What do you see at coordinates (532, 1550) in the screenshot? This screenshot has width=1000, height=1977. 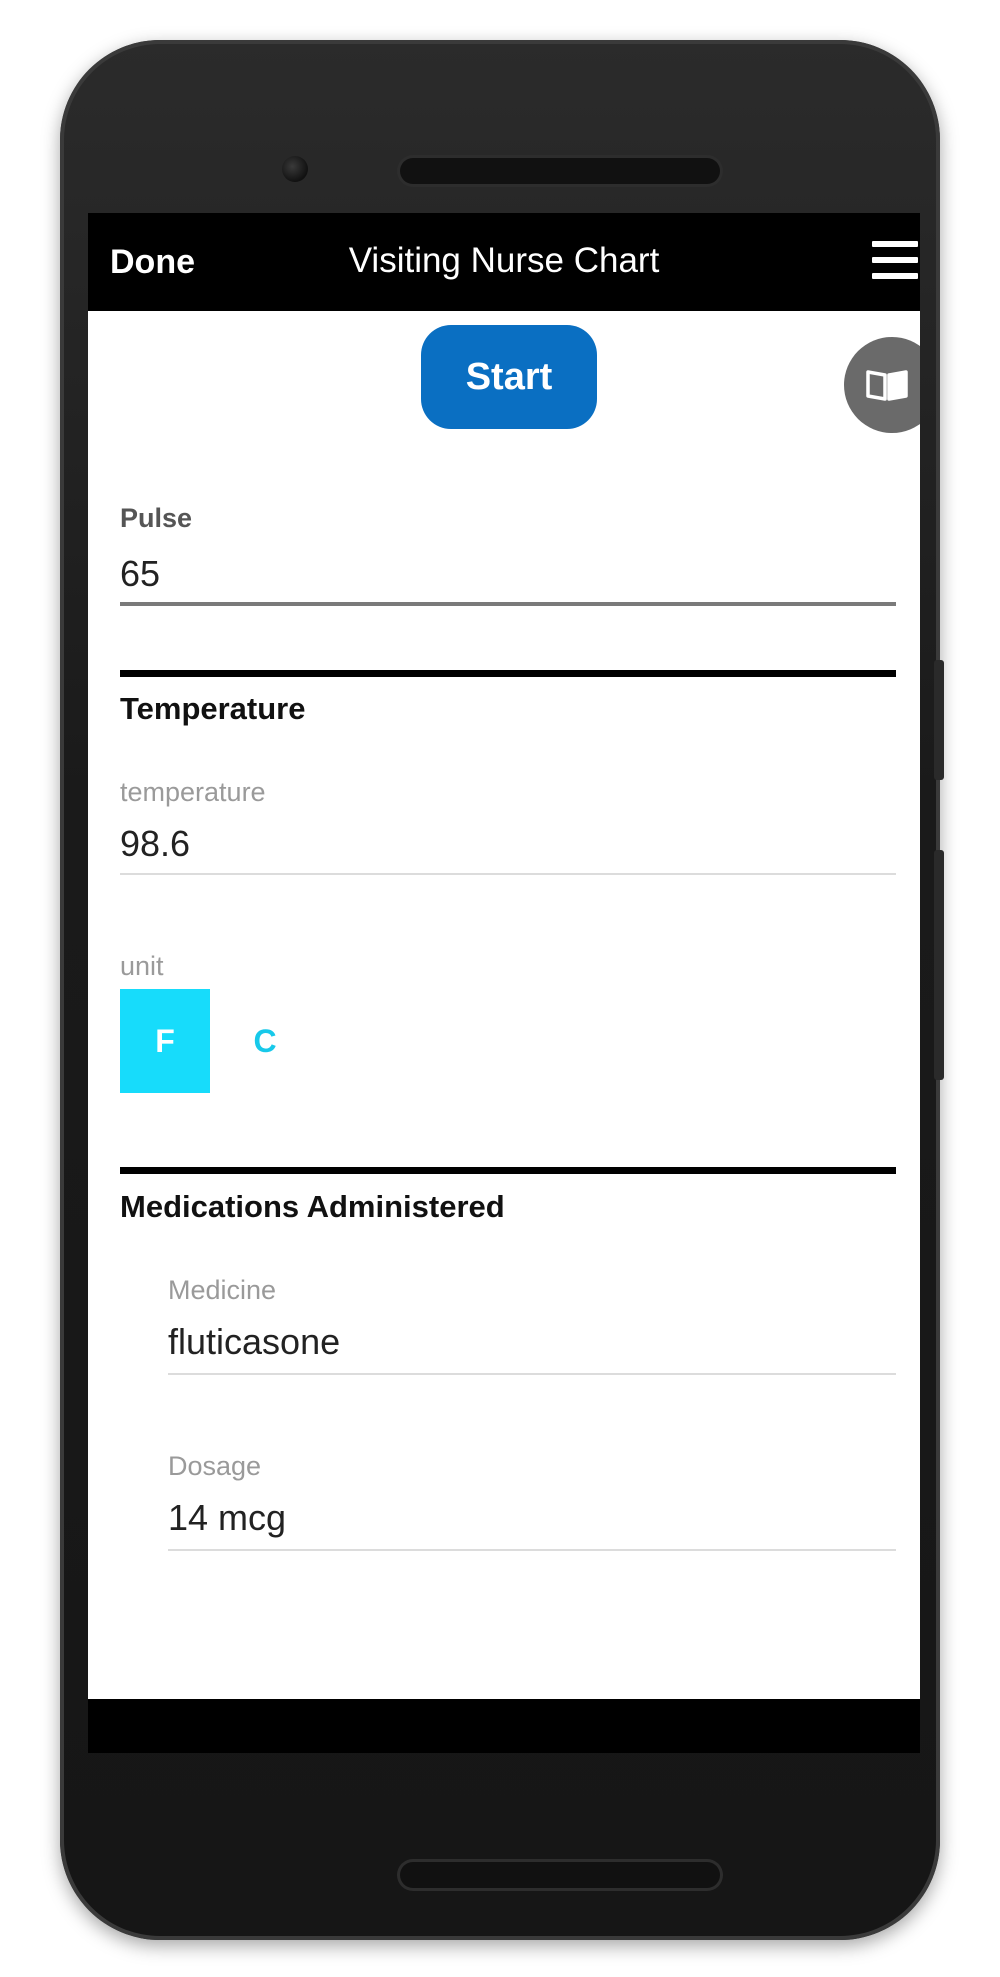 I see `dosage-underline` at bounding box center [532, 1550].